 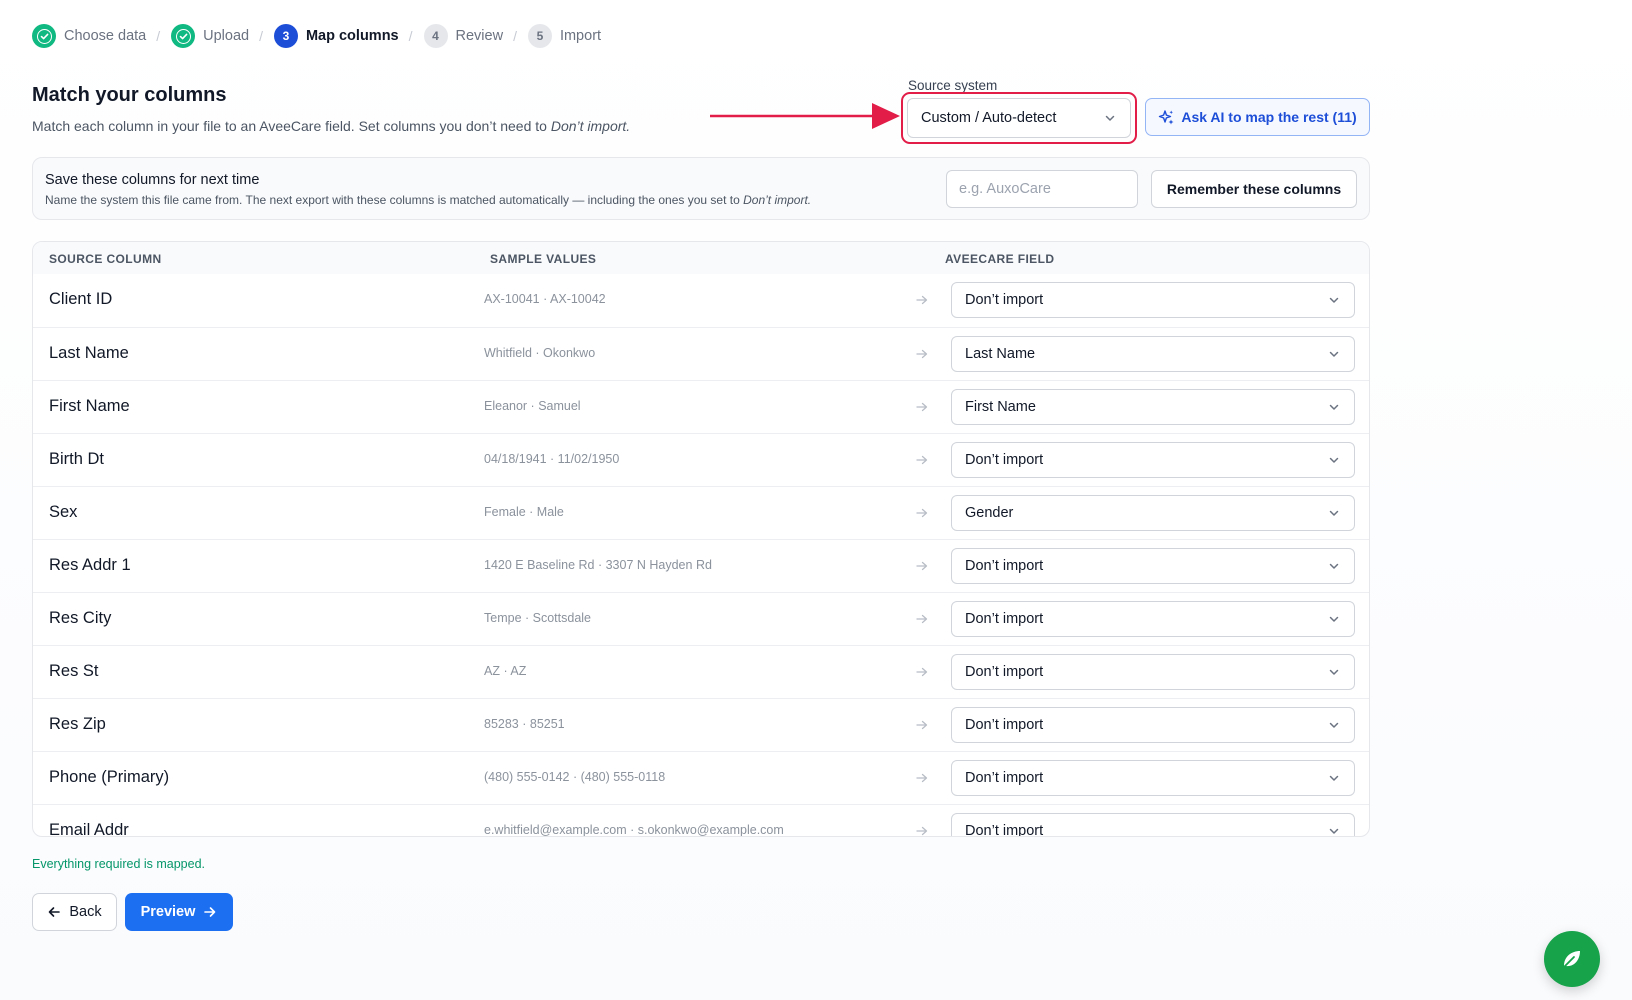 What do you see at coordinates (953, 85) in the screenshot?
I see `source-system-label: Source system` at bounding box center [953, 85].